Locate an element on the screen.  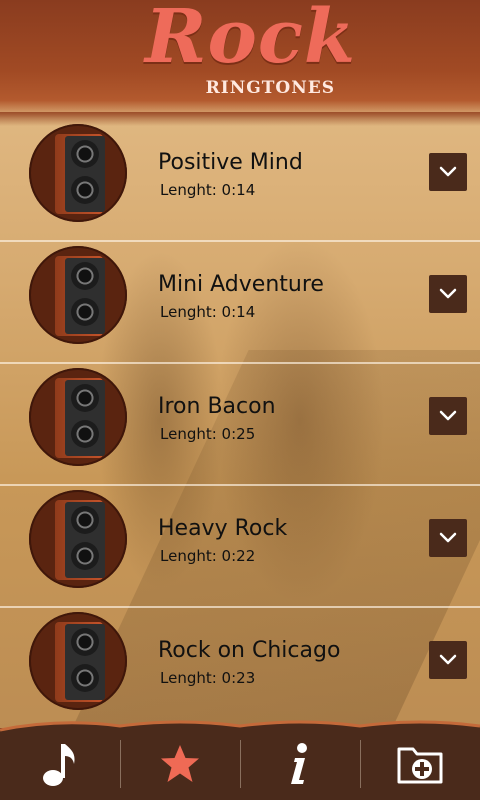
nav-favorites is located at coordinates (180, 764).